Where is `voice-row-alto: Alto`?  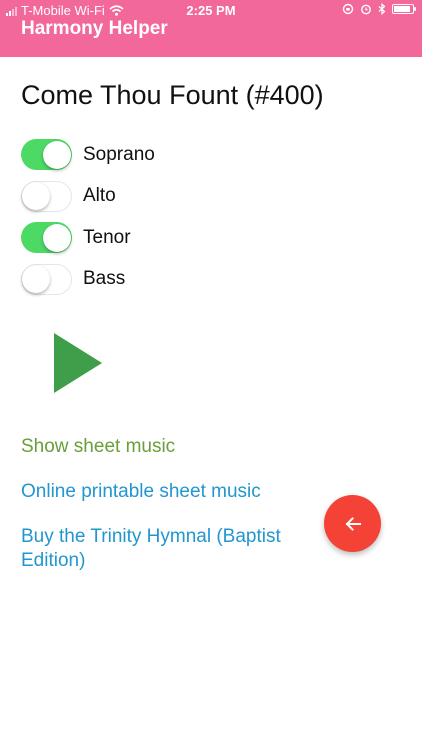 voice-row-alto: Alto is located at coordinates (211, 197).